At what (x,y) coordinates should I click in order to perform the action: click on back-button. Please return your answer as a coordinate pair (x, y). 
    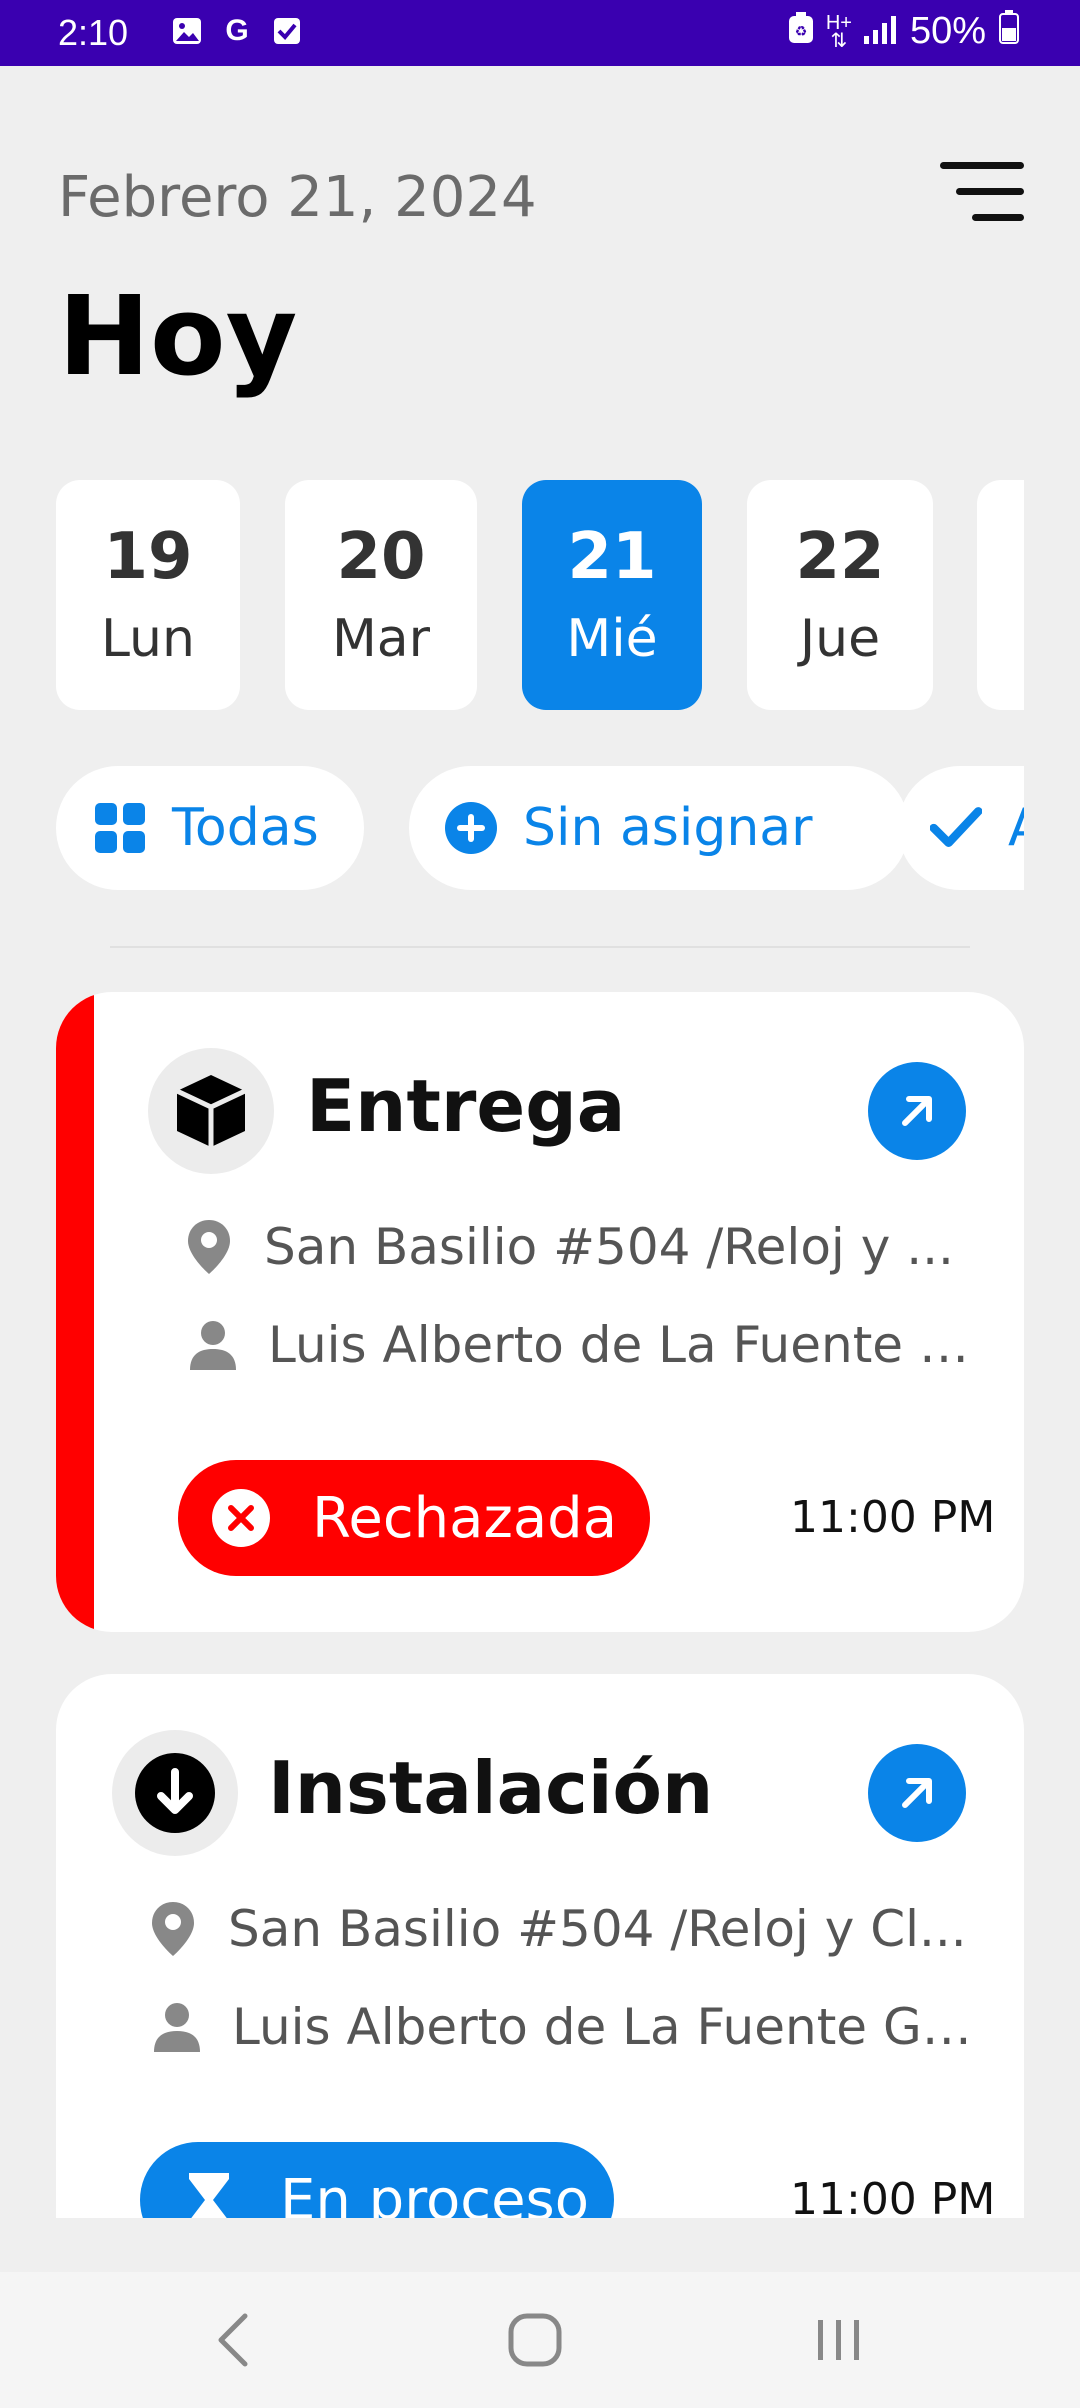
    Looking at the image, I should click on (233, 2340).